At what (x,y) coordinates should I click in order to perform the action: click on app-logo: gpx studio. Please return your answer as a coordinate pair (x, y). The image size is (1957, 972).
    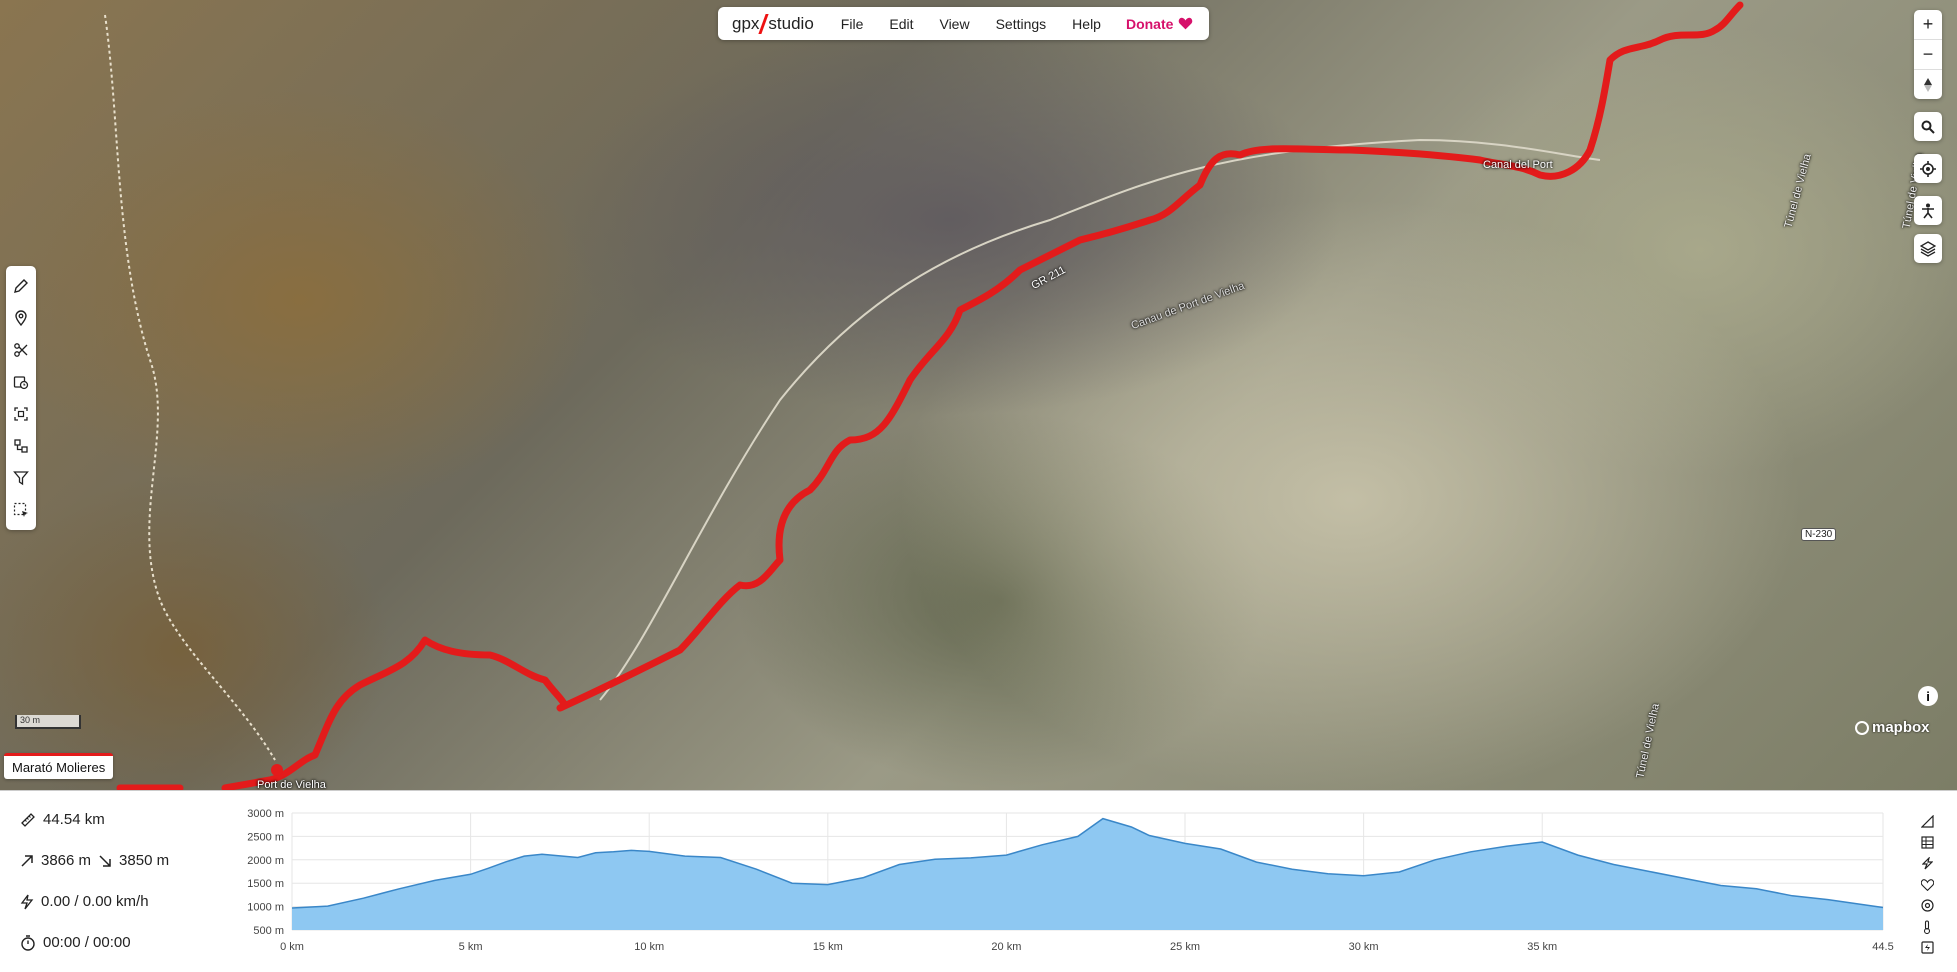
    Looking at the image, I should click on (773, 24).